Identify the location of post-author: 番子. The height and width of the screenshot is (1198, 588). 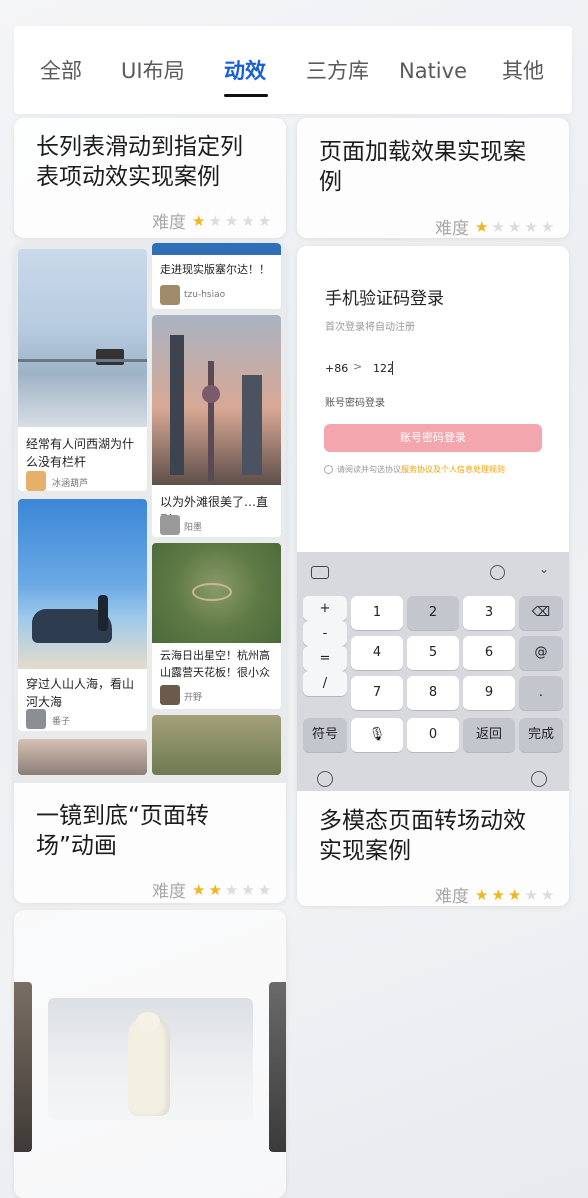
(61, 722).